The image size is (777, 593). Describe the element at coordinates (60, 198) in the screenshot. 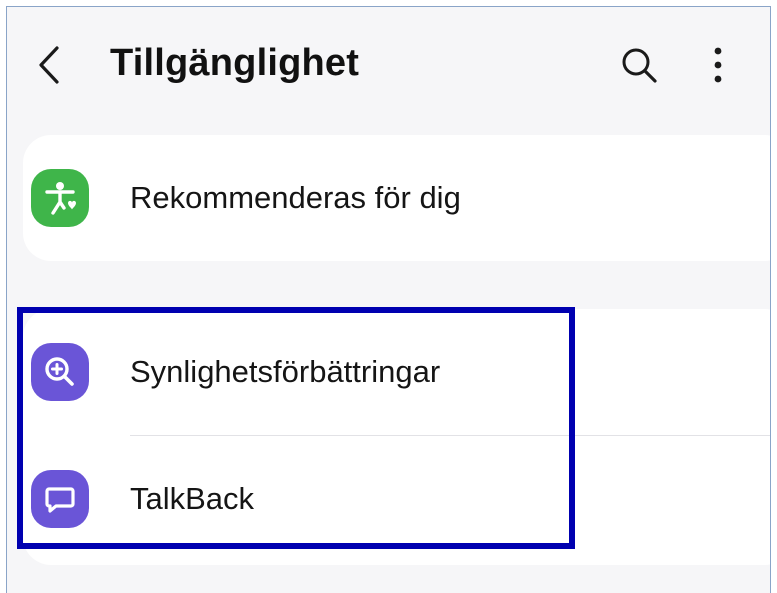

I see `accessibility-heart-icon` at that location.